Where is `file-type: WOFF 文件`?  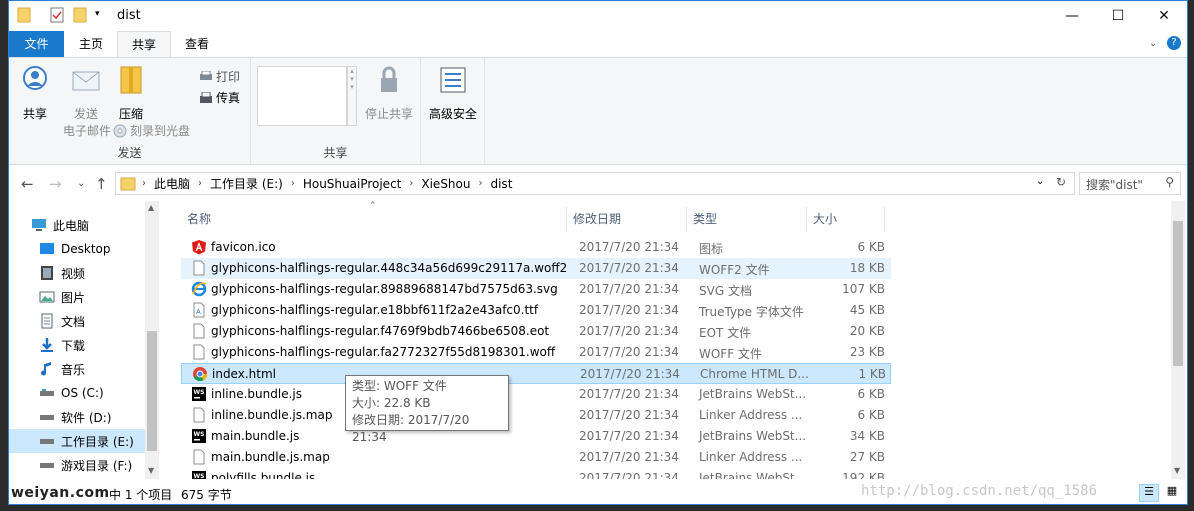 file-type: WOFF 文件 is located at coordinates (730, 354).